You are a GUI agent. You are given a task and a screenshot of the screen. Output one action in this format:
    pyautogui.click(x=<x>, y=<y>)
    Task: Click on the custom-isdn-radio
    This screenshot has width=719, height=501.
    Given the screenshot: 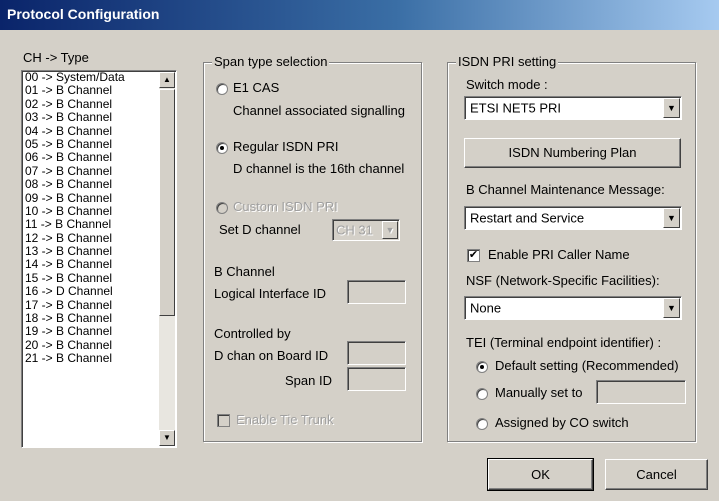 What is the action you would take?
    pyautogui.click(x=222, y=208)
    